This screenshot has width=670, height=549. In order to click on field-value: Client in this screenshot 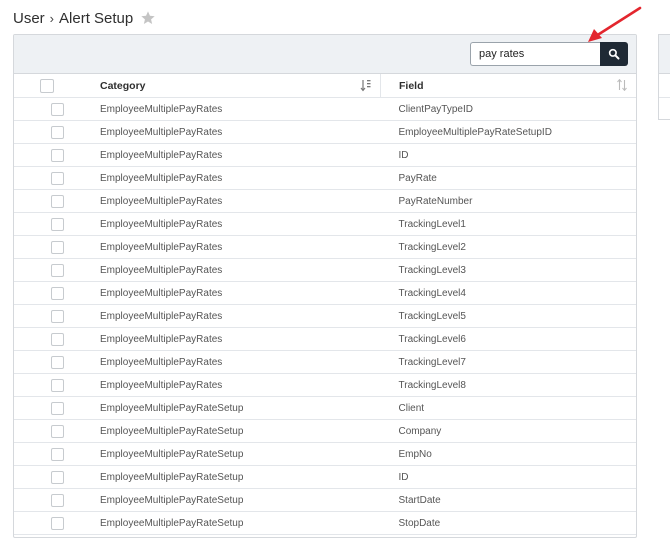, I will do `click(411, 408)`.